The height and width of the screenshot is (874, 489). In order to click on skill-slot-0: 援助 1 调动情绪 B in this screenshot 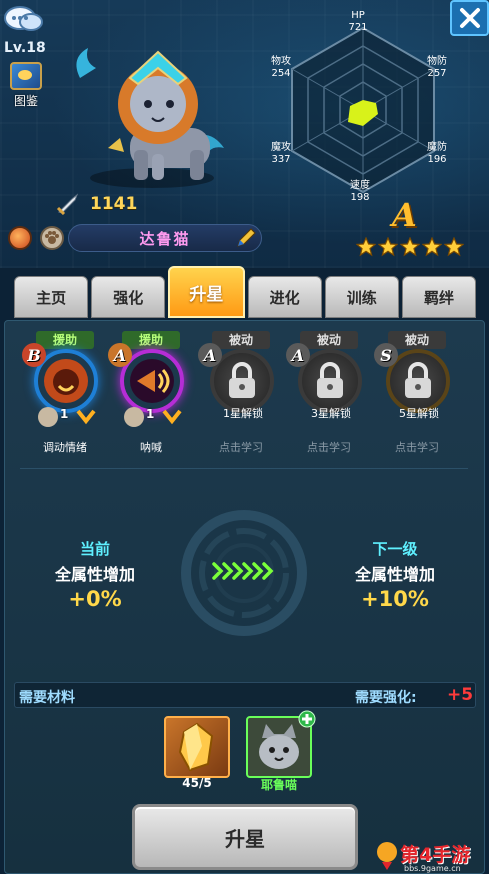, I will do `click(63, 394)`.